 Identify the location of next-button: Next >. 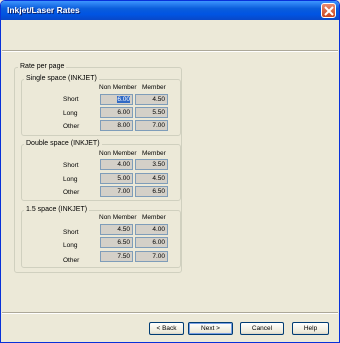
(210, 328).